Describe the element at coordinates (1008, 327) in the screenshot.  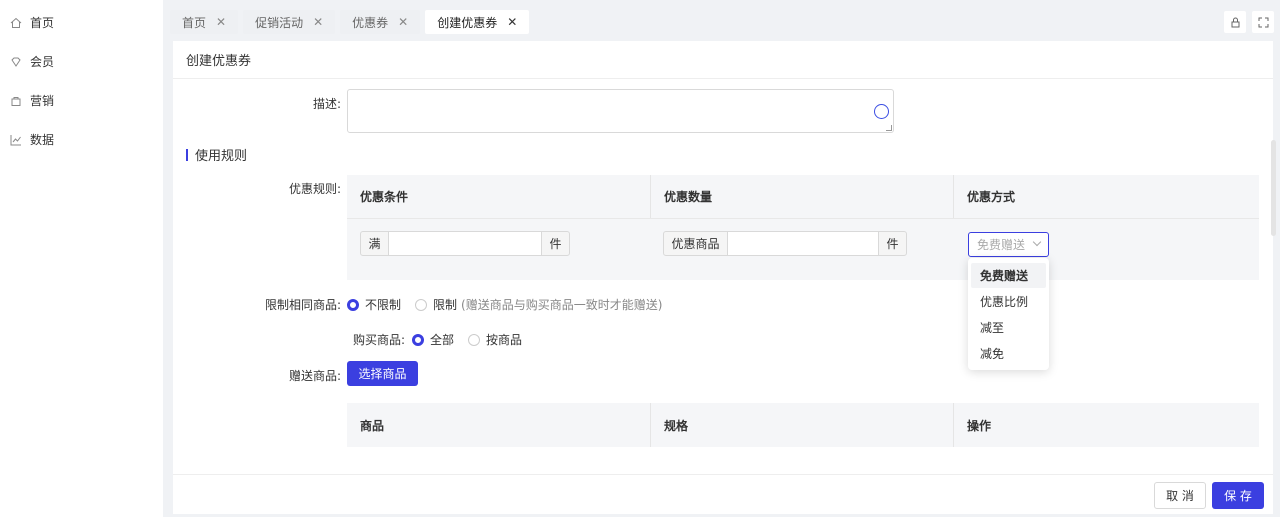
I see `dropdown-option: 减至` at that location.